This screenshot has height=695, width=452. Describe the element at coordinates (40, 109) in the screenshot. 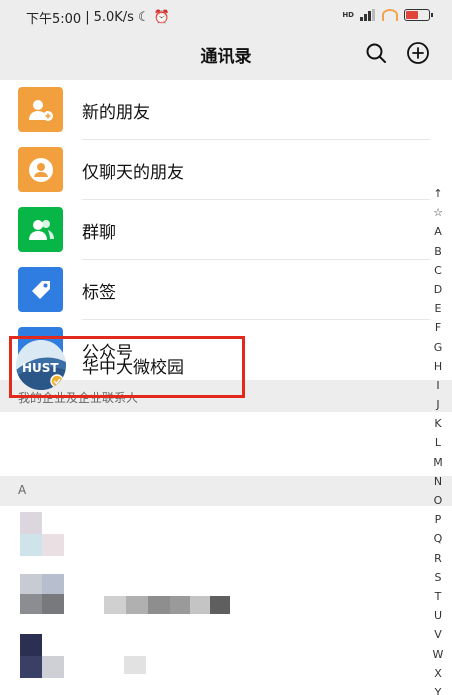

I see `add-friend-icon` at that location.